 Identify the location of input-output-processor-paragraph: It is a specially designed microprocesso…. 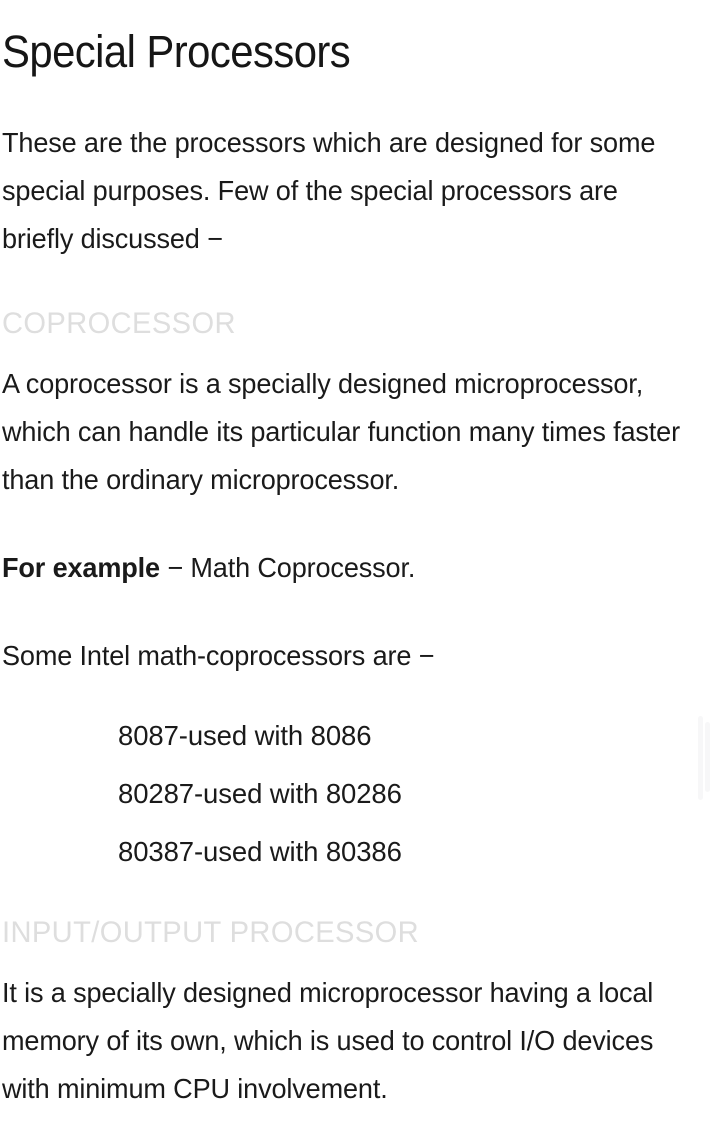
(328, 1040).